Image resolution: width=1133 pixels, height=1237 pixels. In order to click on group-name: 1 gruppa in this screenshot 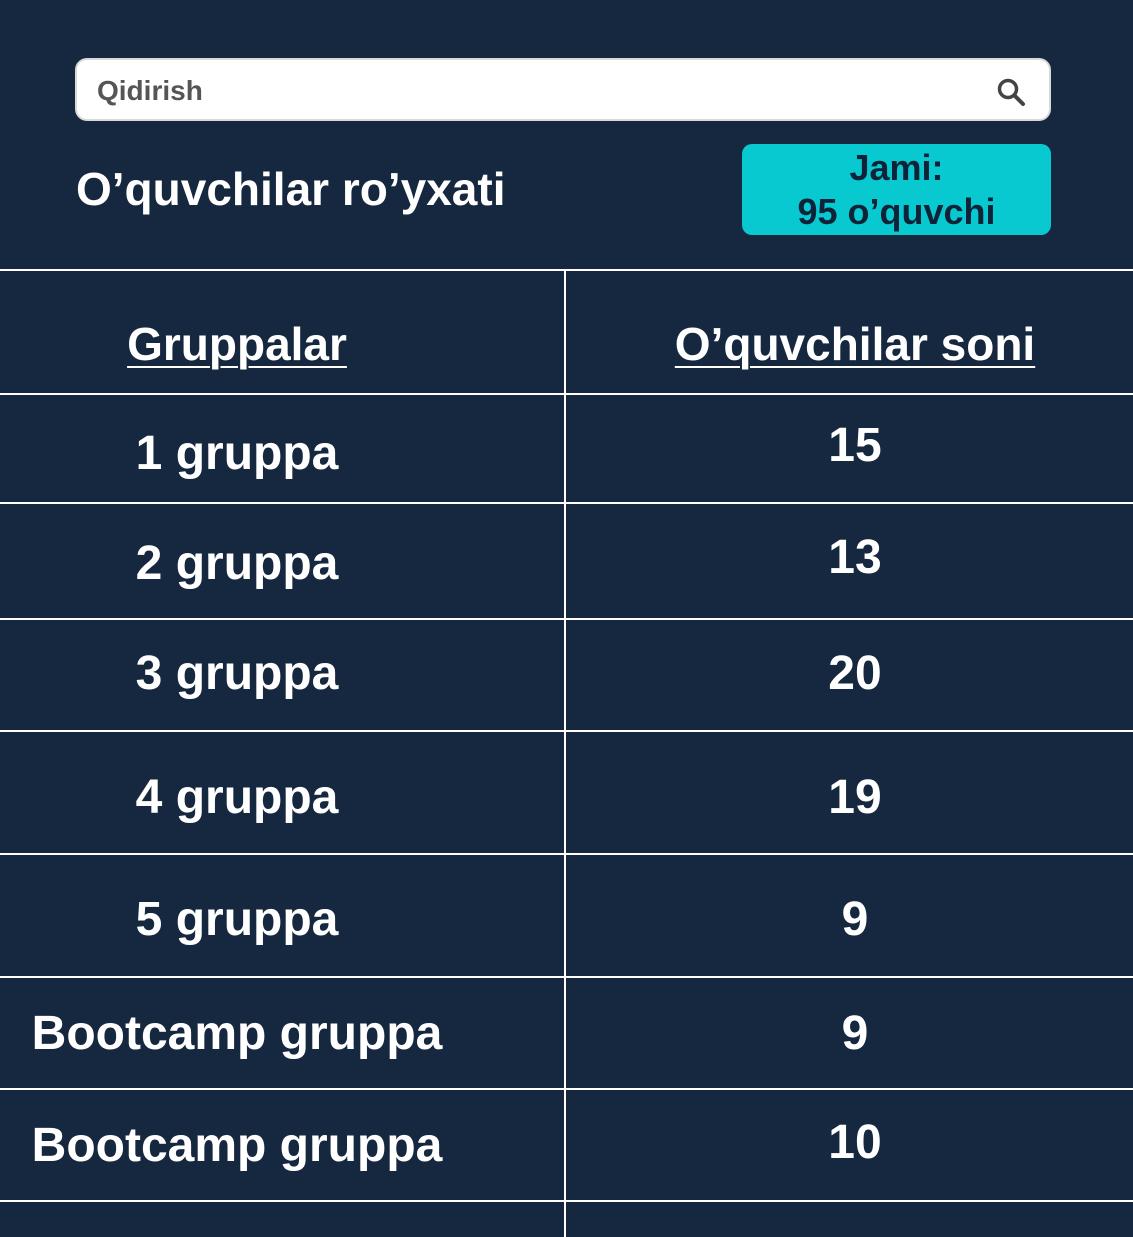, I will do `click(237, 453)`.